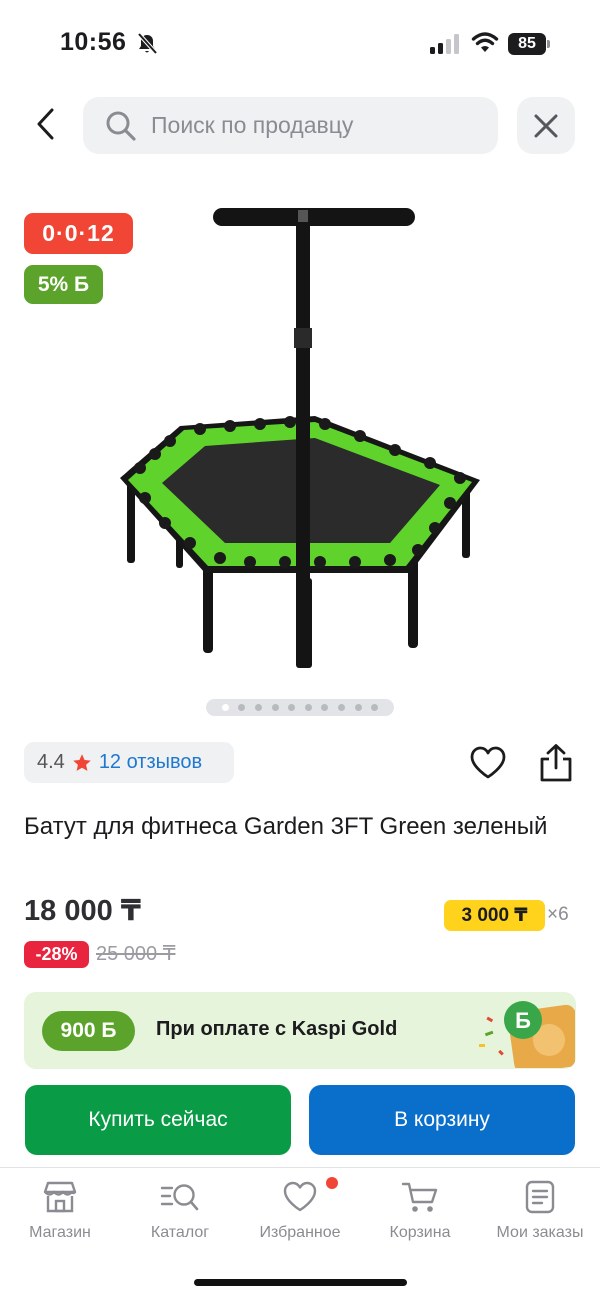 This screenshot has width=600, height=1300. Describe the element at coordinates (485, 45) in the screenshot. I see `wifi-icon` at that location.